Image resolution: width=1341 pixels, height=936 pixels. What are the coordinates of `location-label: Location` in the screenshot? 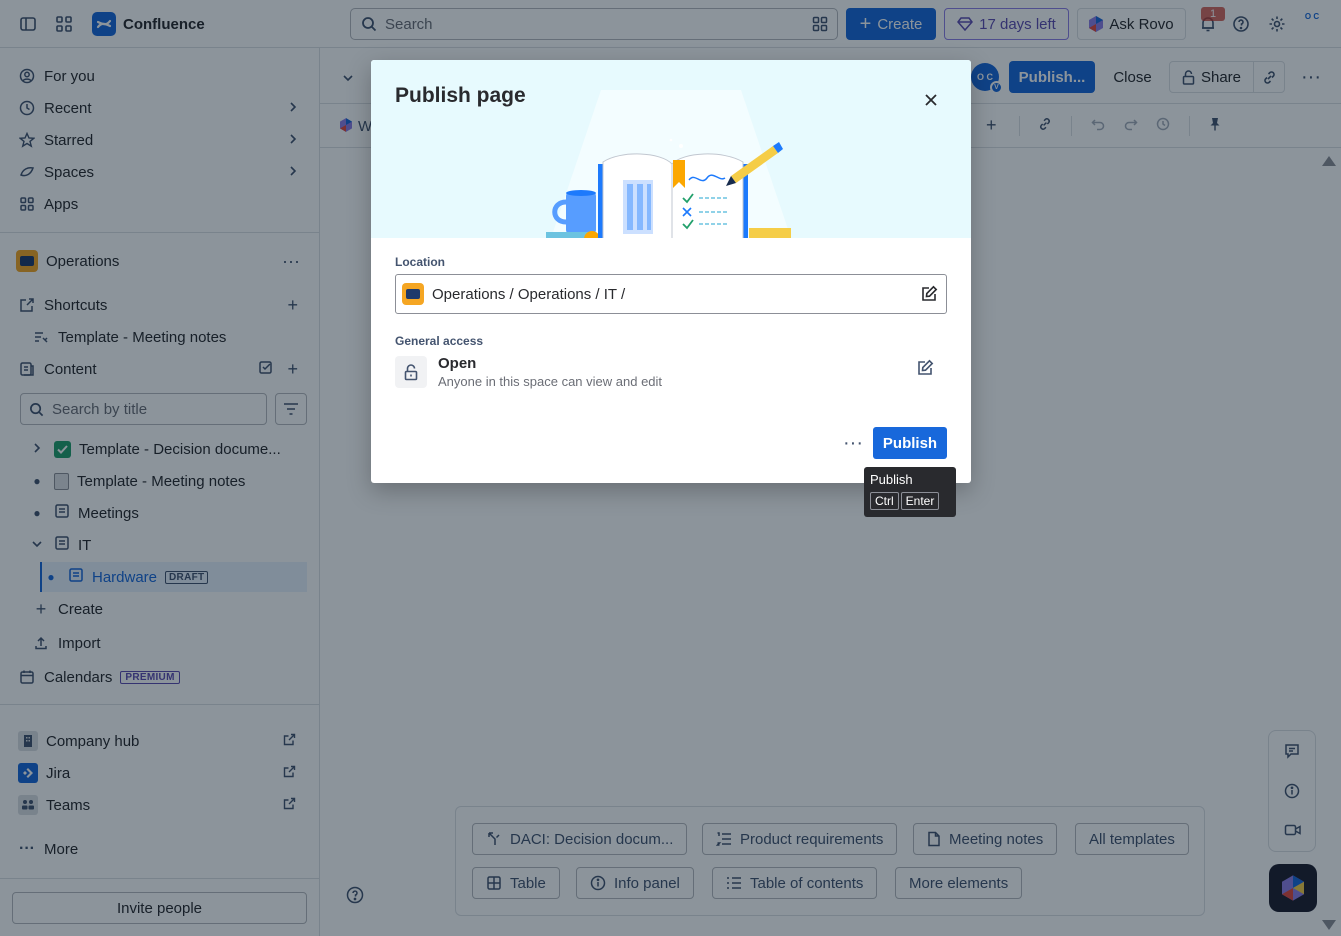 It's located at (420, 262).